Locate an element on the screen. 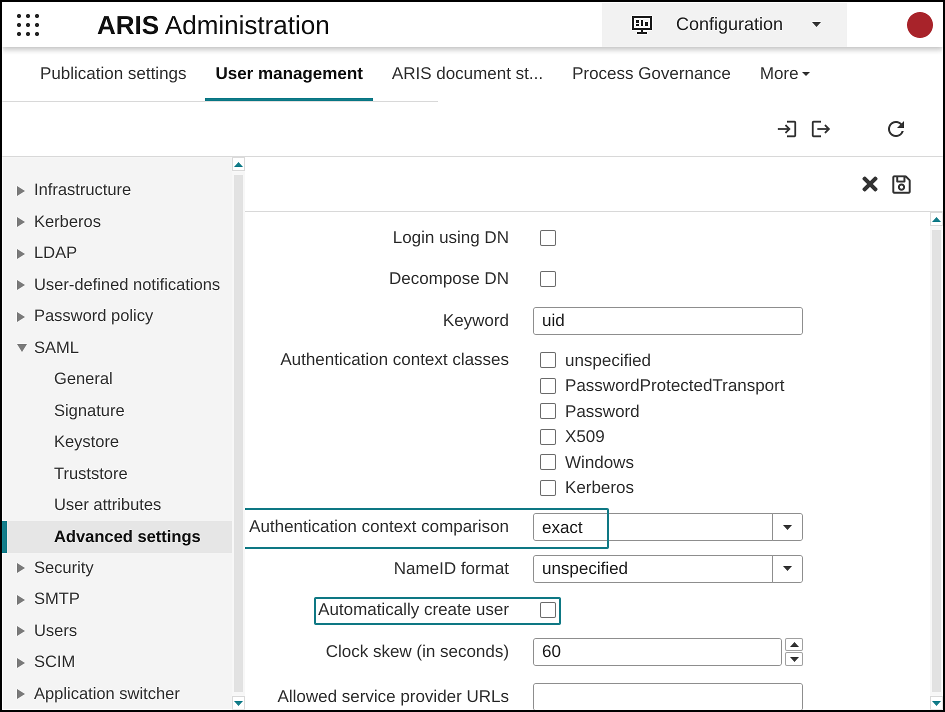 Image resolution: width=945 pixels, height=712 pixels. sidebar-item: Advanced settings is located at coordinates (117, 537).